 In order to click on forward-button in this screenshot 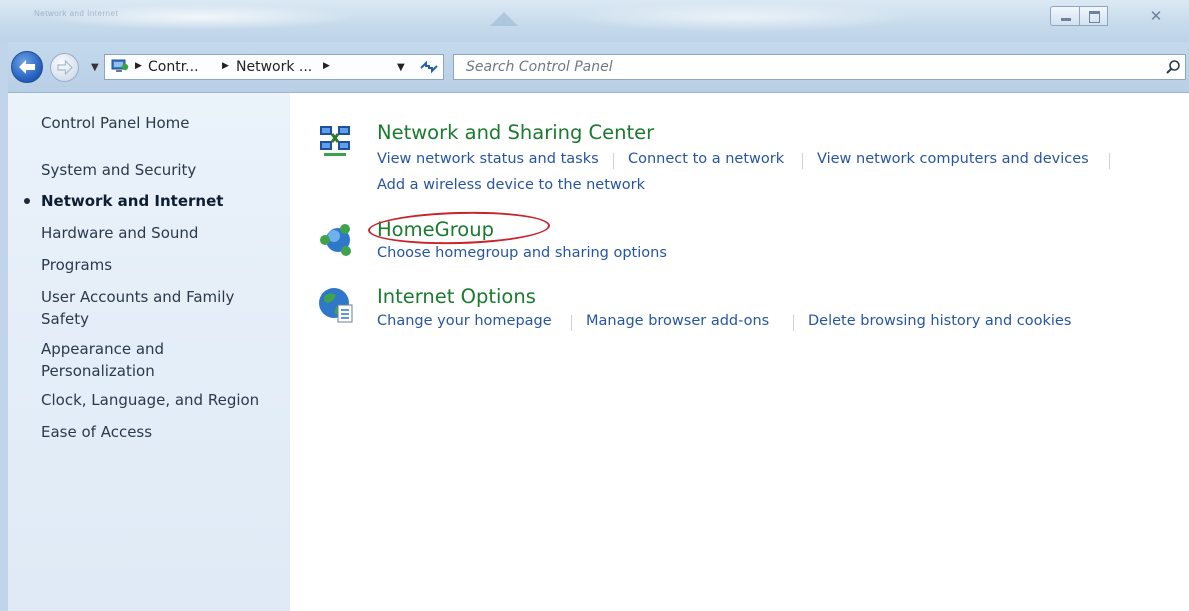, I will do `click(64, 67)`.